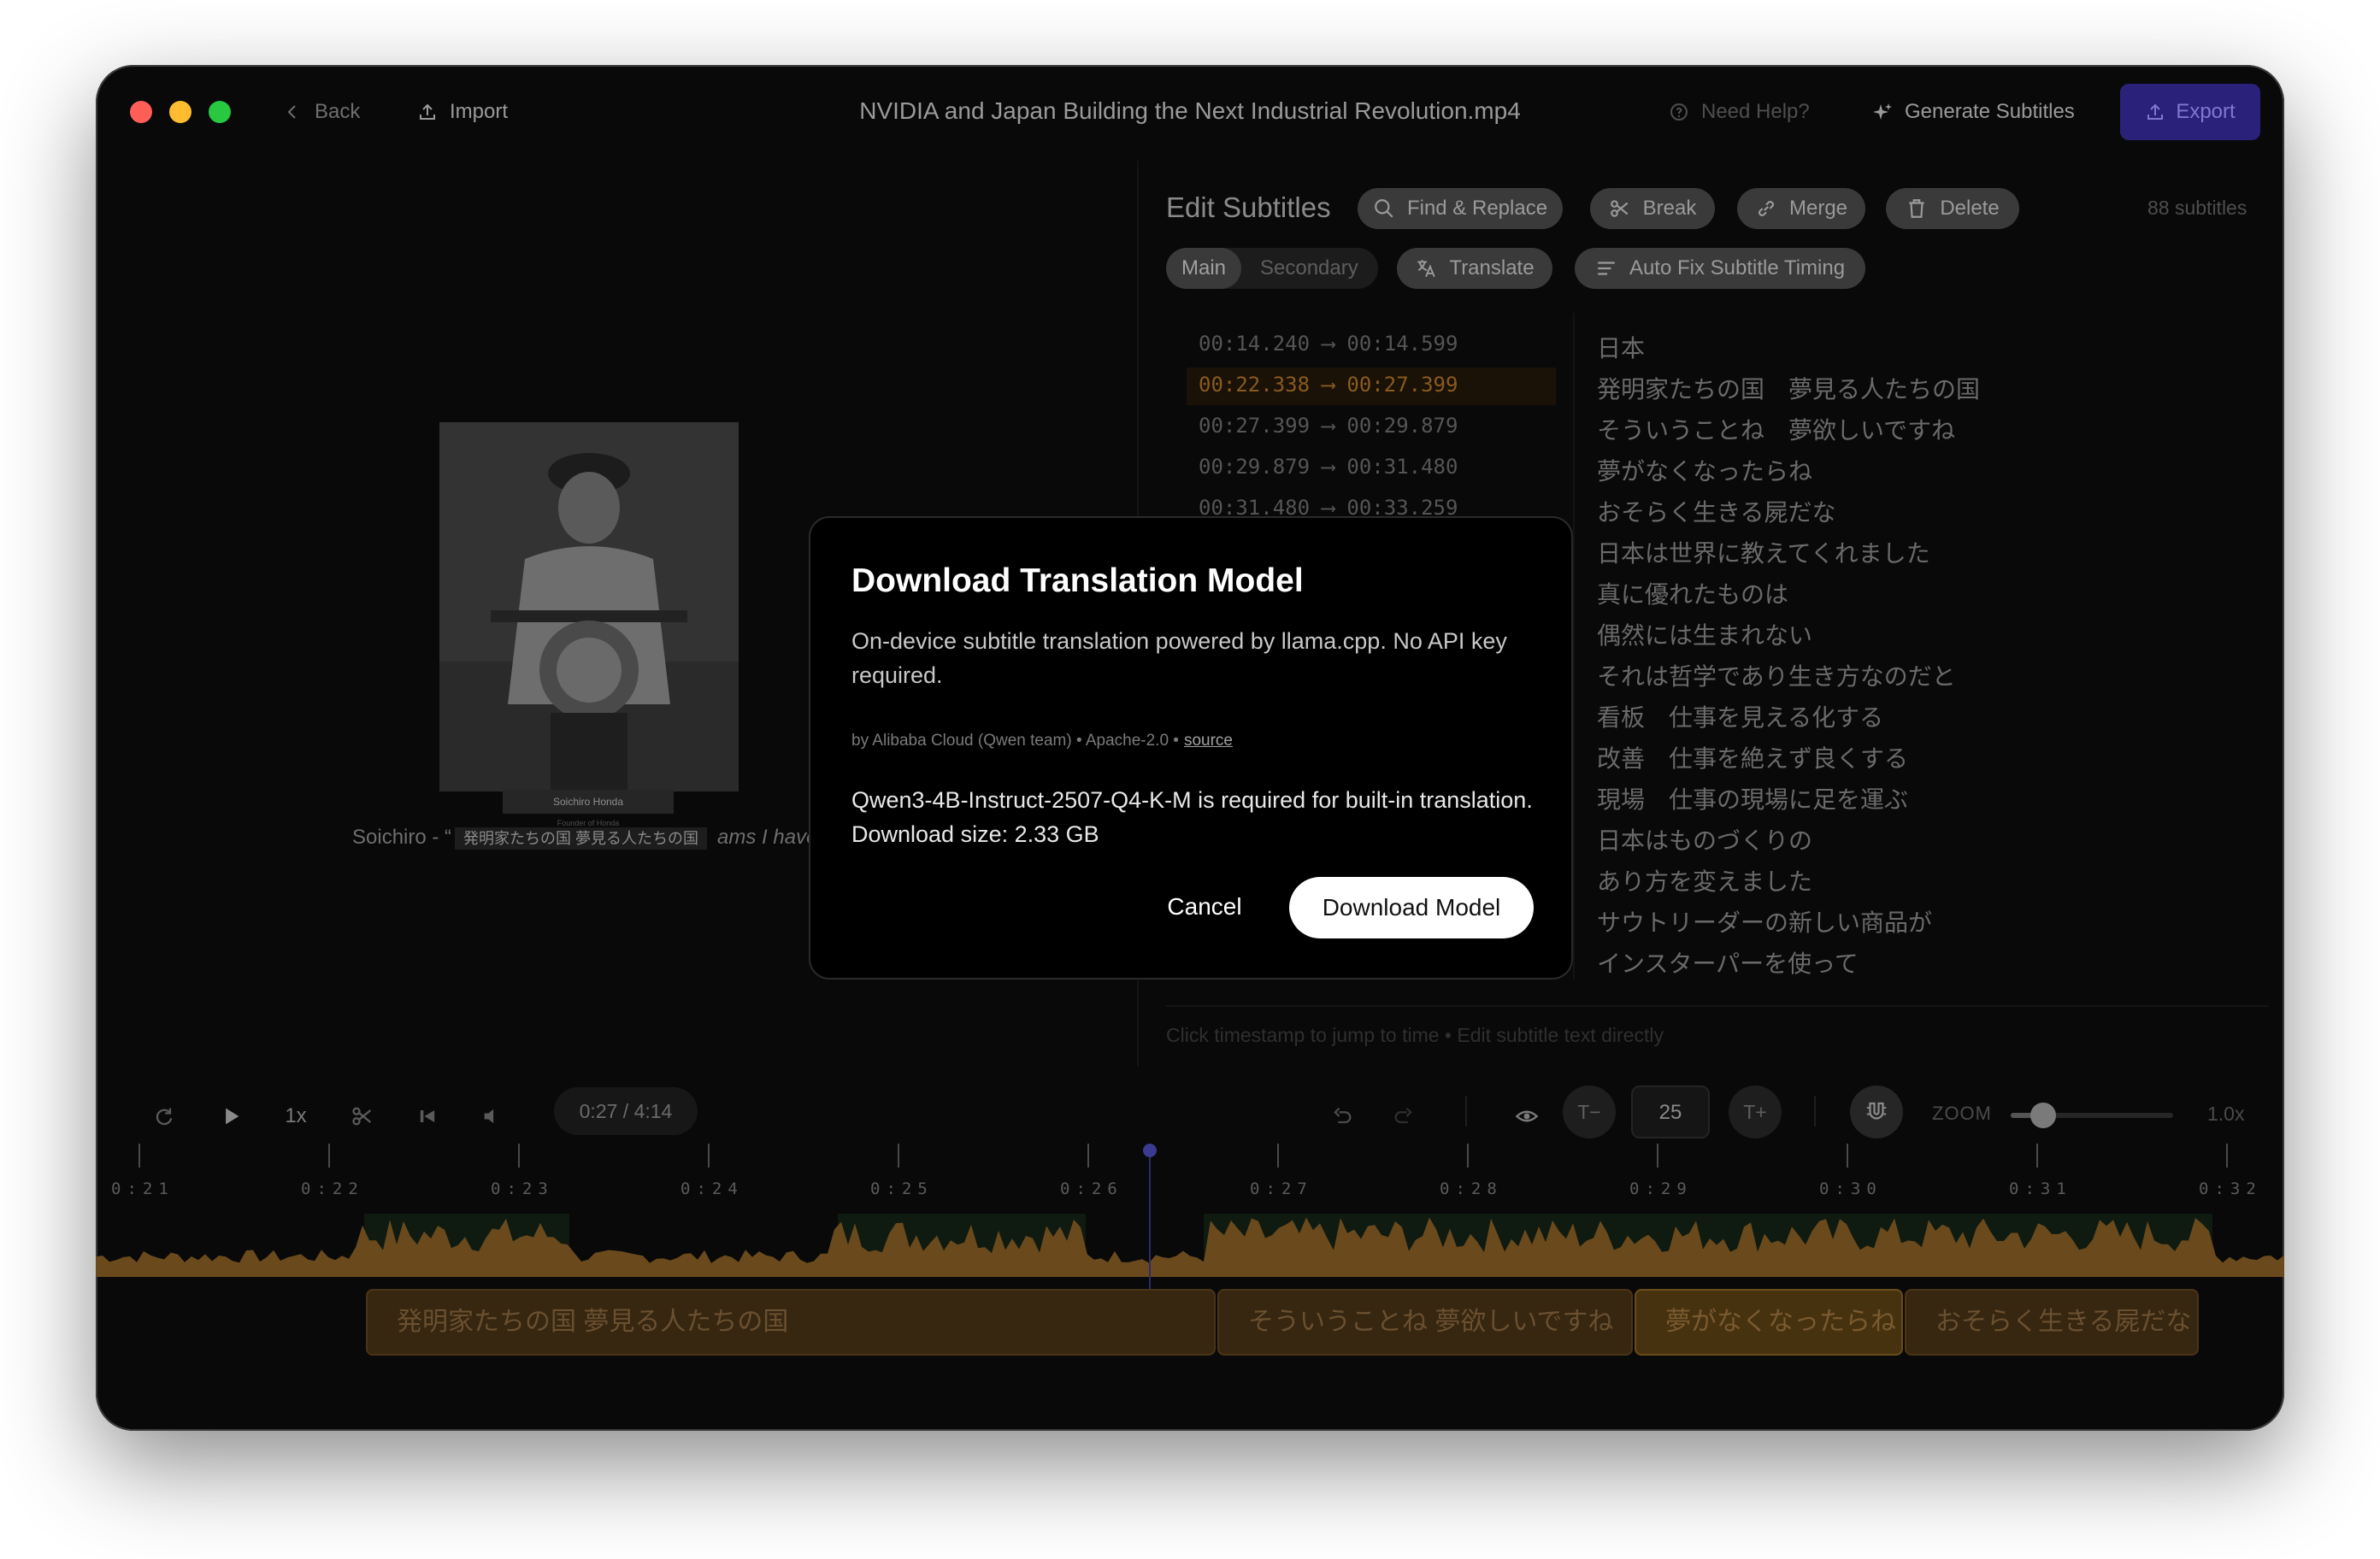 The width and height of the screenshot is (2380, 1559). I want to click on dialog-title: Download Translation Model, so click(1077, 580).